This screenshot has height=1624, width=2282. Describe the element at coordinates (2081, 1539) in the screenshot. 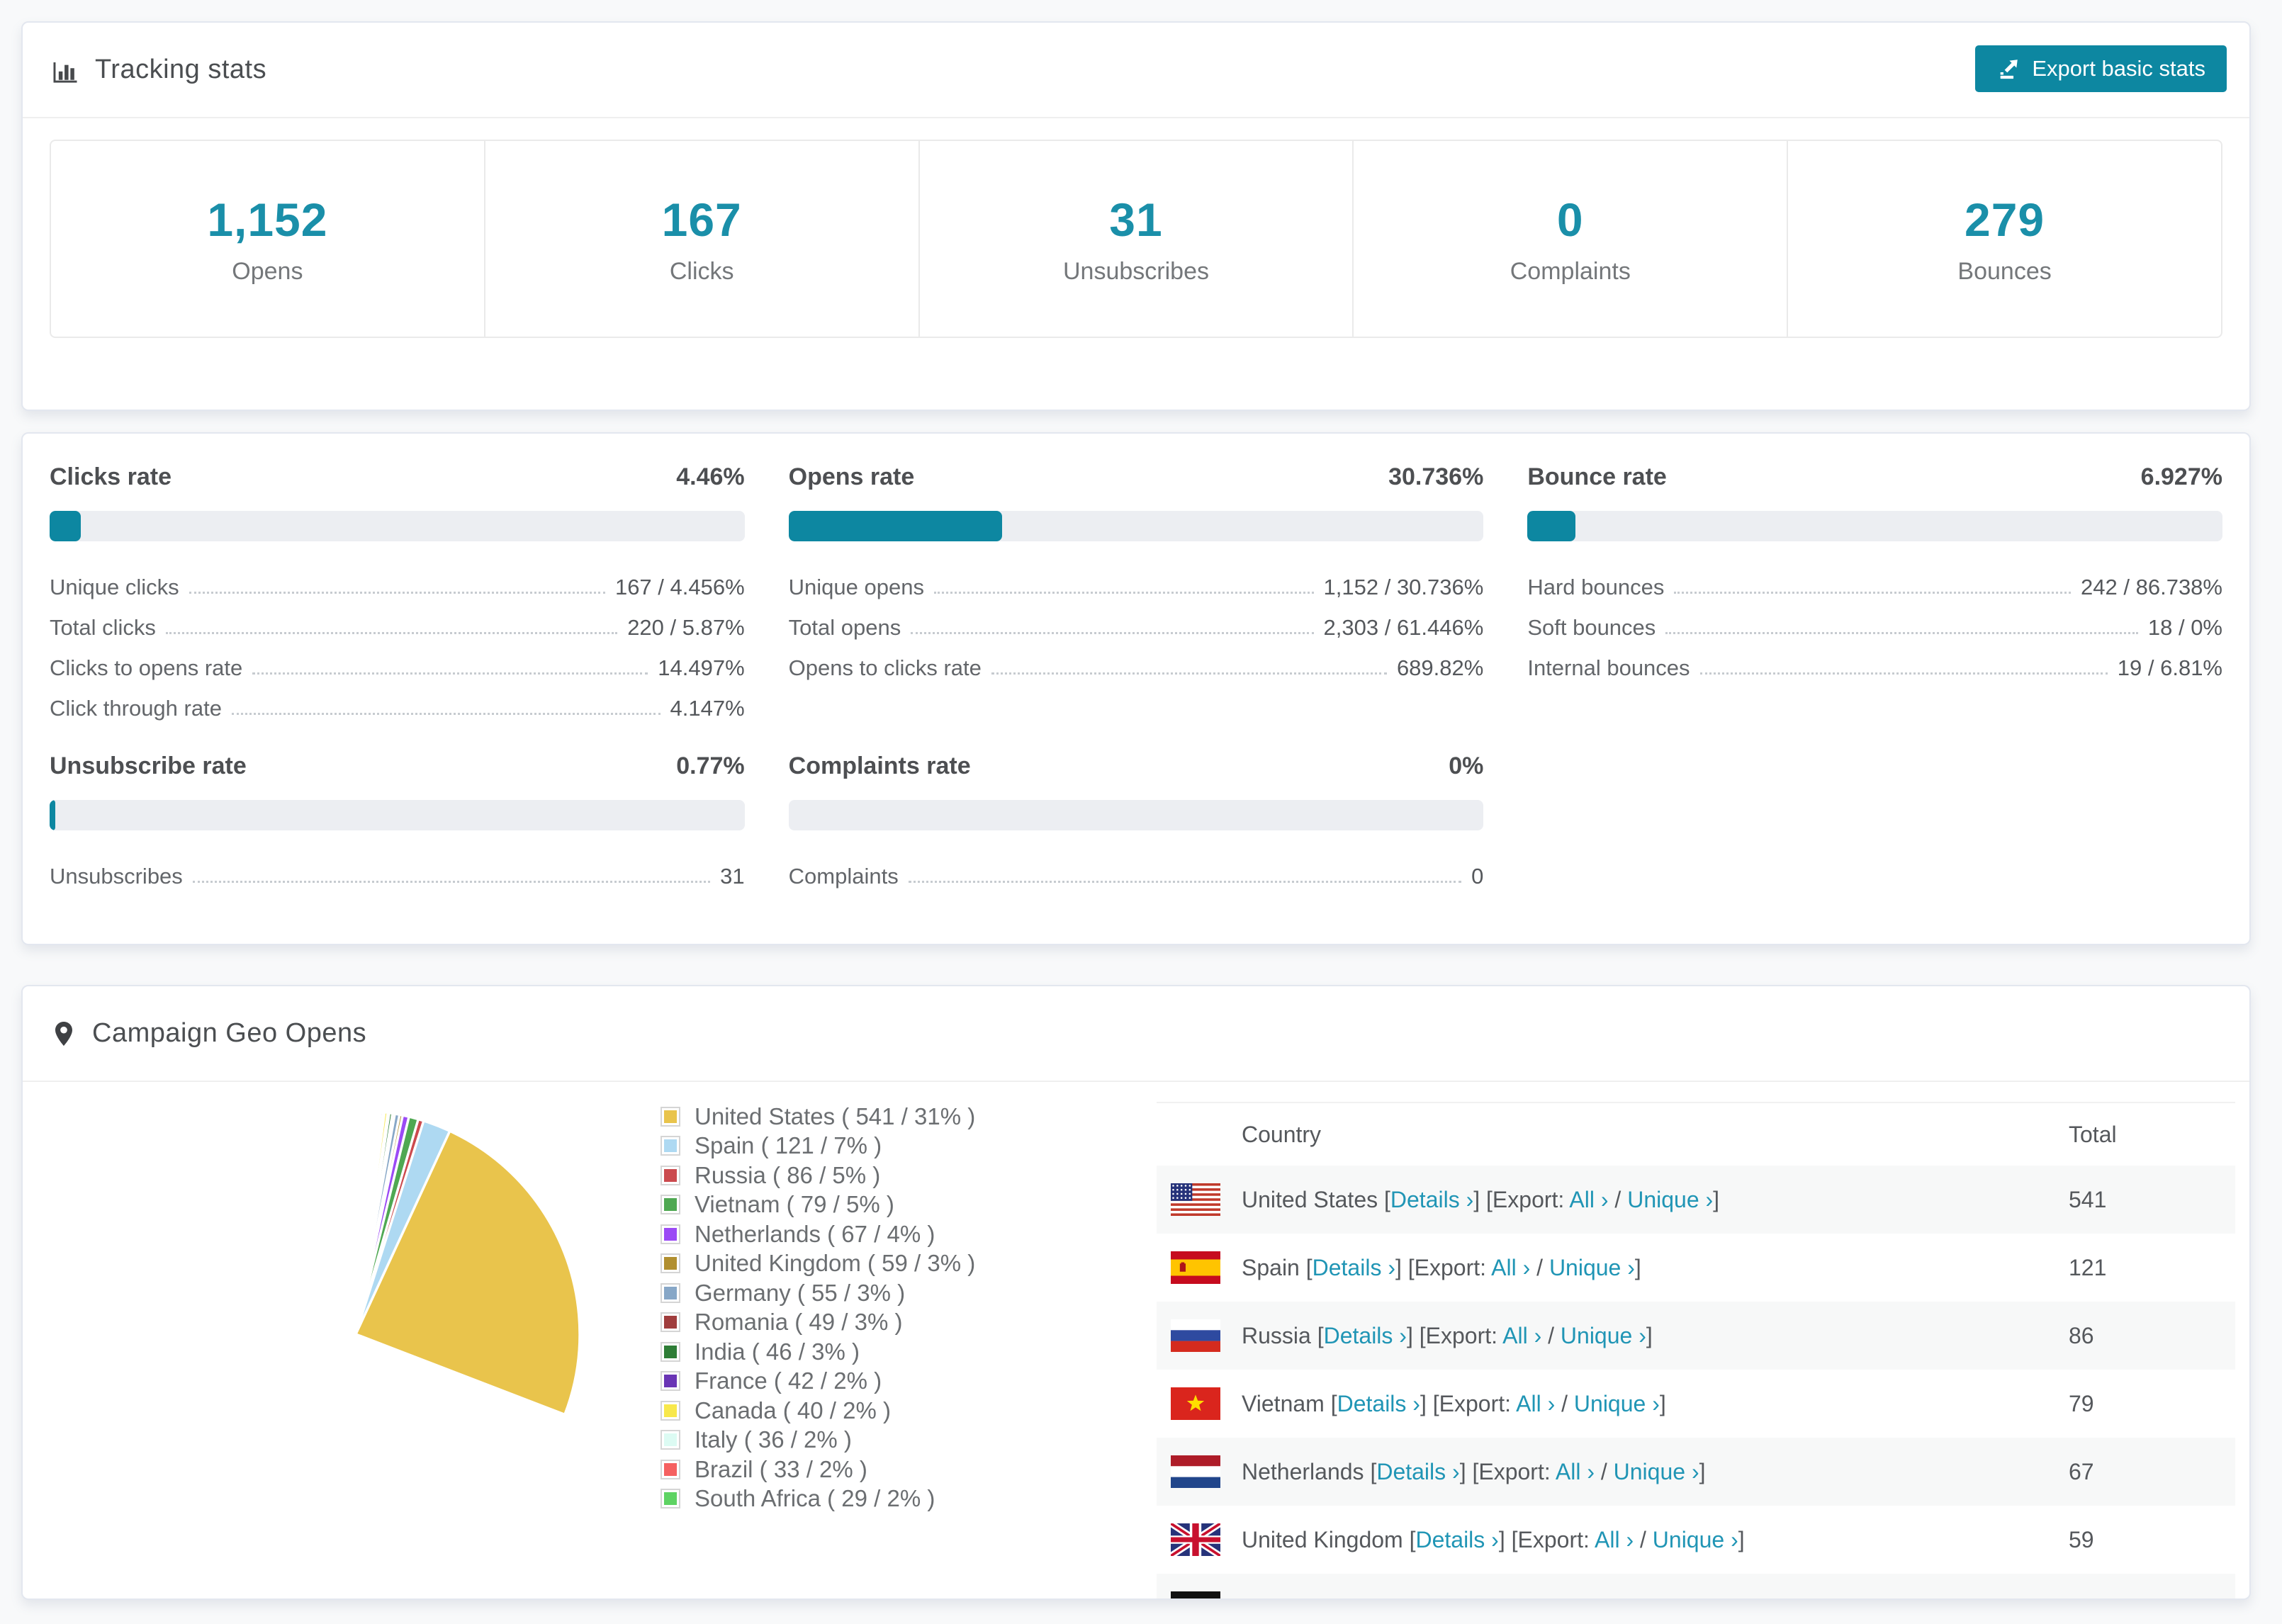

I see `total-cell: 59` at that location.